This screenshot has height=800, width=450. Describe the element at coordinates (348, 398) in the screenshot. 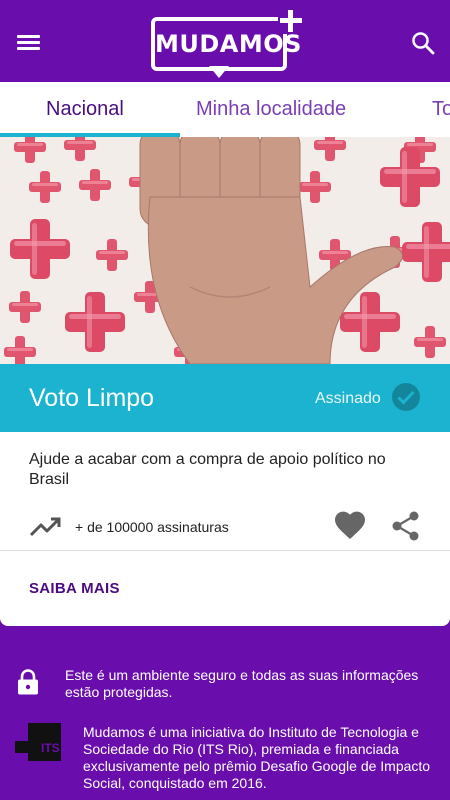

I see `signed-status: Assinado` at that location.